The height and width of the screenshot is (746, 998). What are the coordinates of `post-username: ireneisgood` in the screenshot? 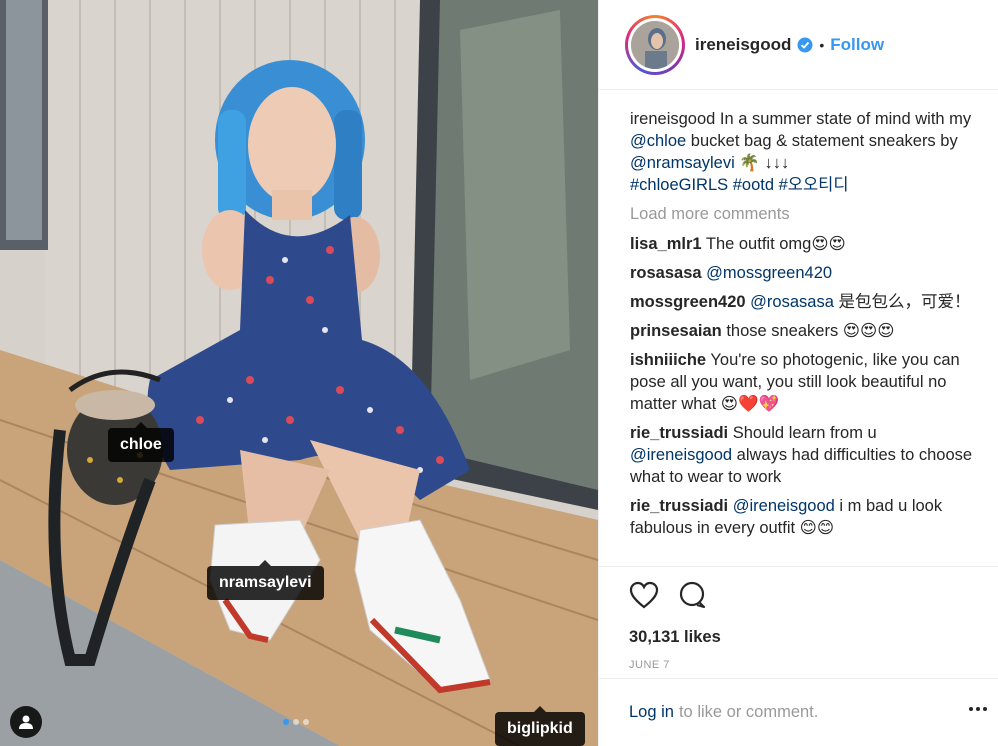 It's located at (743, 45).